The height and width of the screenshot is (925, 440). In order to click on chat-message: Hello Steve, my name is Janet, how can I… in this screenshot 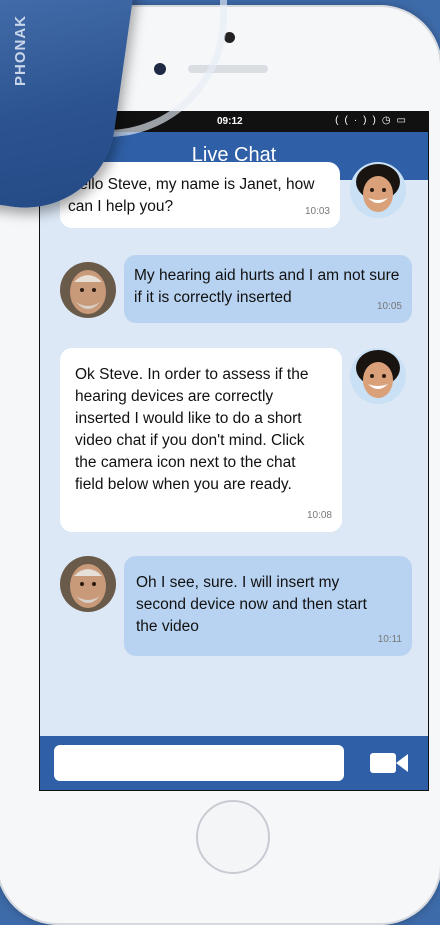, I will do `click(200, 195)`.